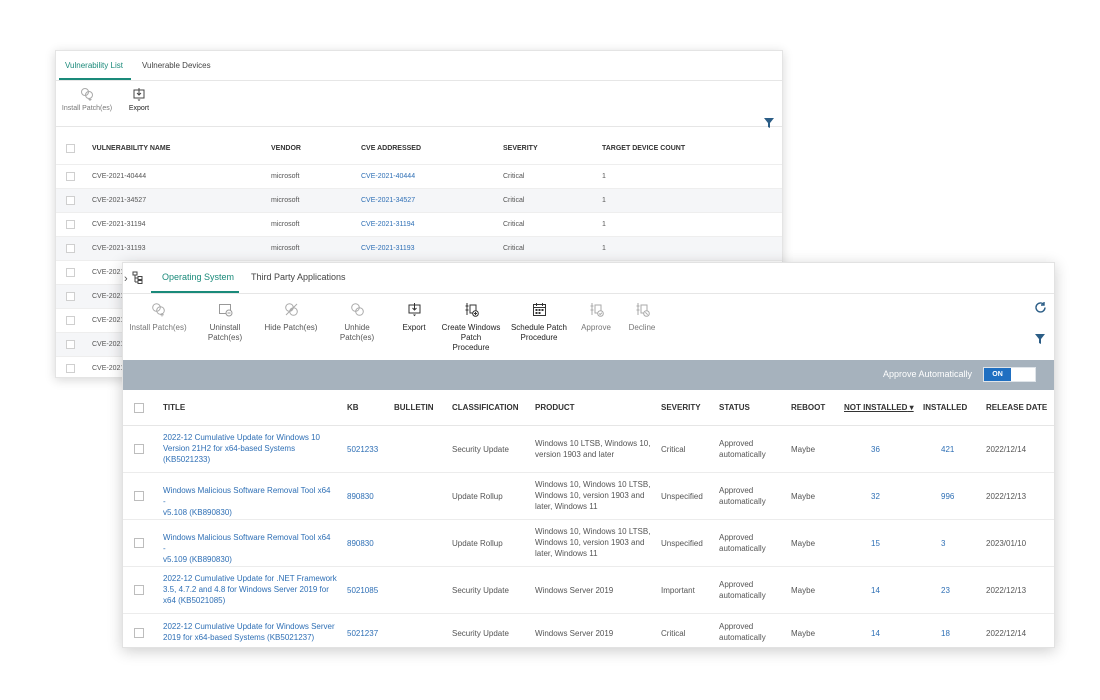  I want to click on col-classification: CLASSIFICATION, so click(485, 407).